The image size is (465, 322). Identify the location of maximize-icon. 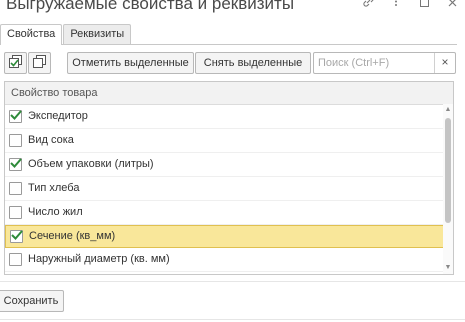
(424, 5).